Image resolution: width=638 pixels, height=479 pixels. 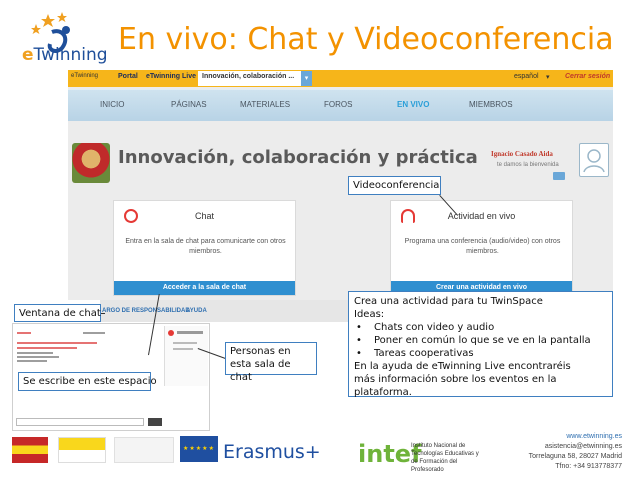 What do you see at coordinates (204, 216) in the screenshot?
I see `chat-card-title: Chat` at bounding box center [204, 216].